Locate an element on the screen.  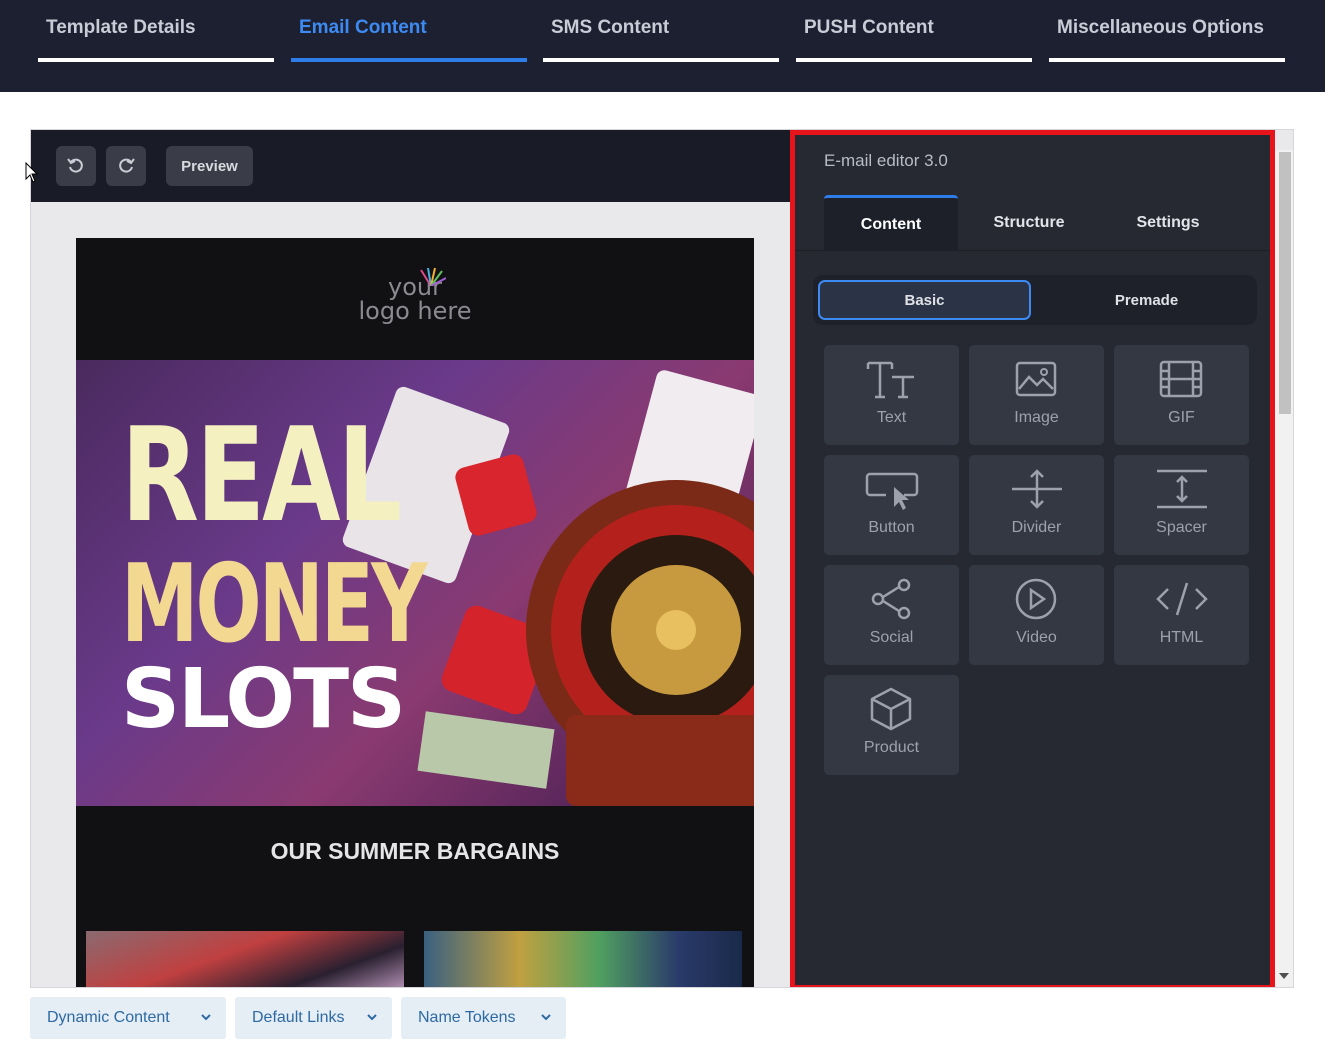
editor-scrollbar is located at coordinates (1284, 568).